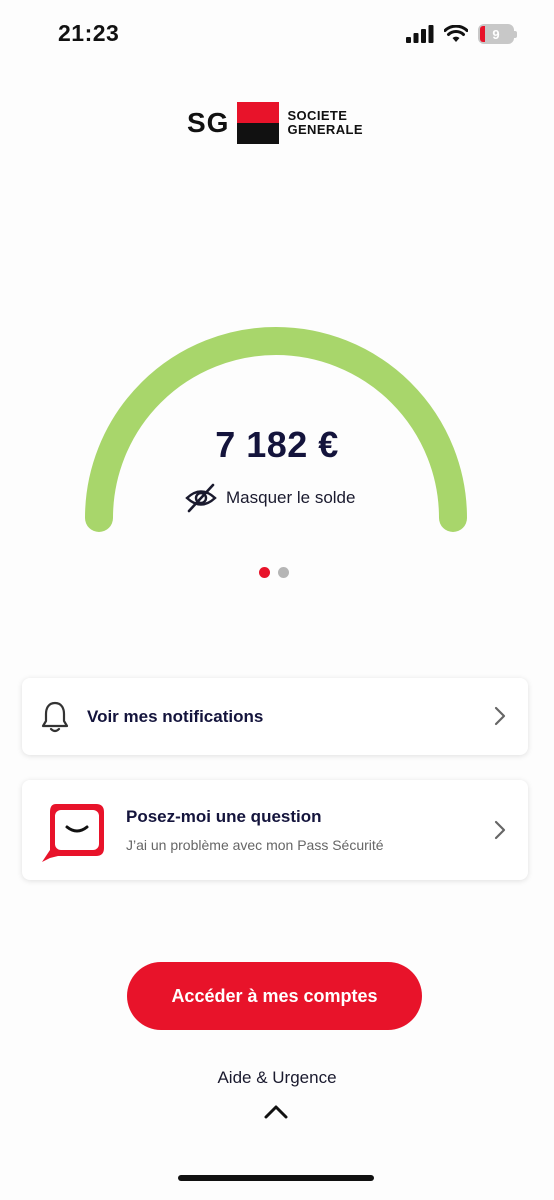  Describe the element at coordinates (255, 845) in the screenshot. I see `question-subtitle: J’ai un problème avec mon Pass Sécurité` at that location.